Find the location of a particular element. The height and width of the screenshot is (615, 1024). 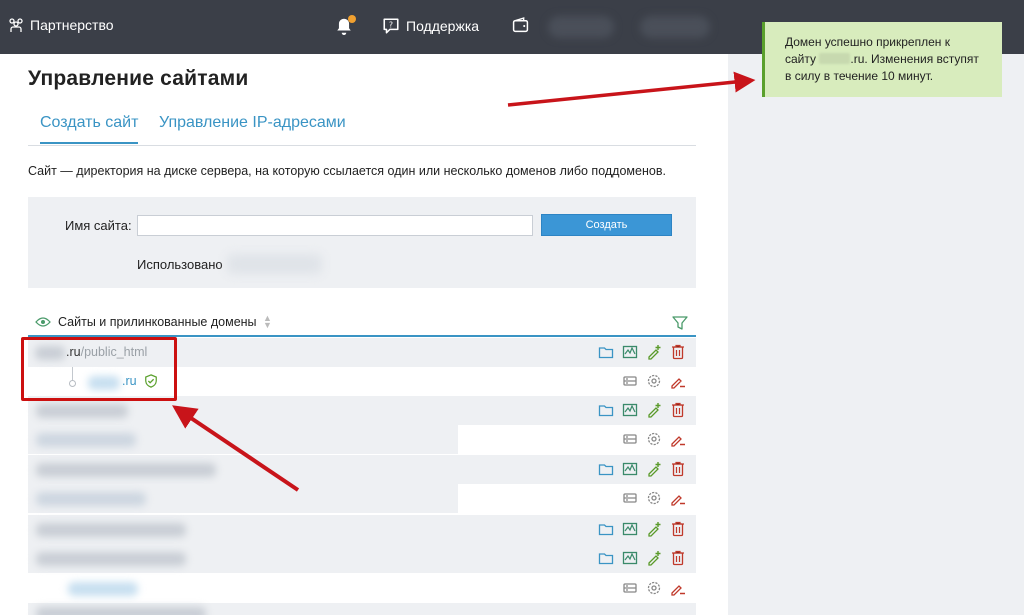

support-icon: ? is located at coordinates (391, 26).